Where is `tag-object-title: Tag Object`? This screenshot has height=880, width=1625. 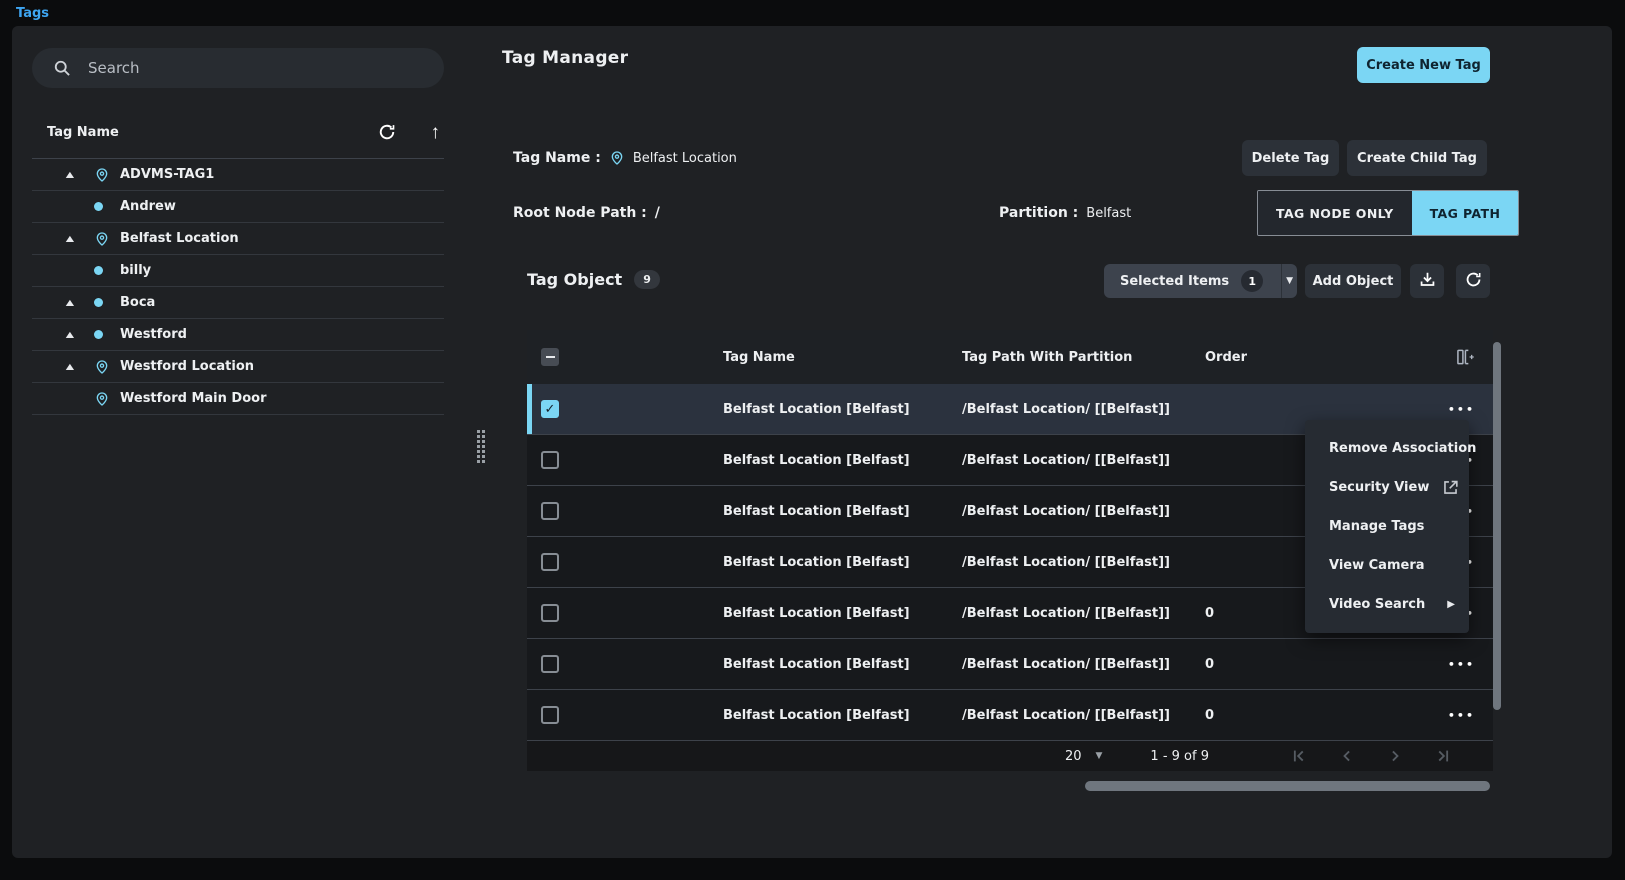 tag-object-title: Tag Object is located at coordinates (575, 279).